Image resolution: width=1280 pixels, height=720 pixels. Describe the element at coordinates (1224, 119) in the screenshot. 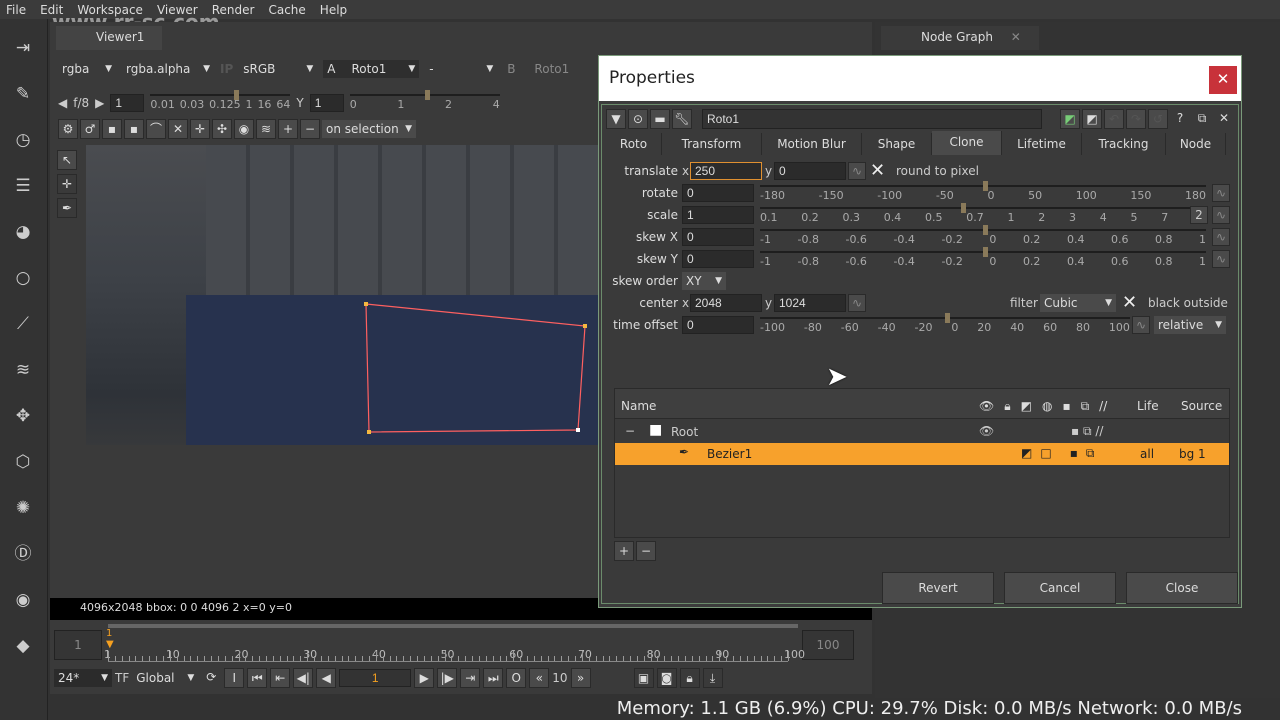

I see `close-panel-icon: ✕` at that location.